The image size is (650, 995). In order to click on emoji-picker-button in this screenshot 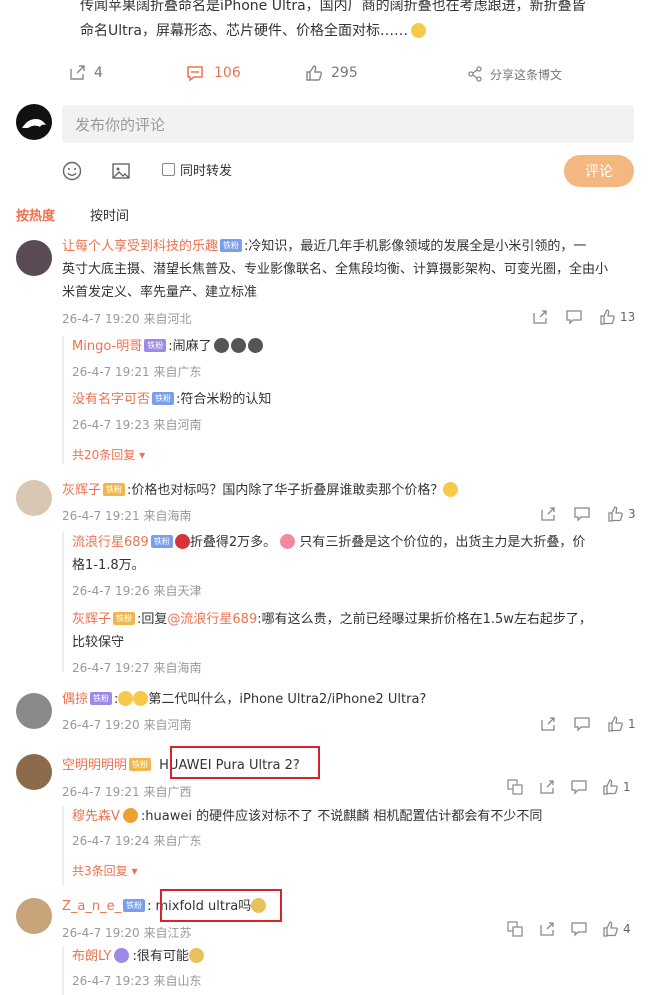, I will do `click(72, 171)`.